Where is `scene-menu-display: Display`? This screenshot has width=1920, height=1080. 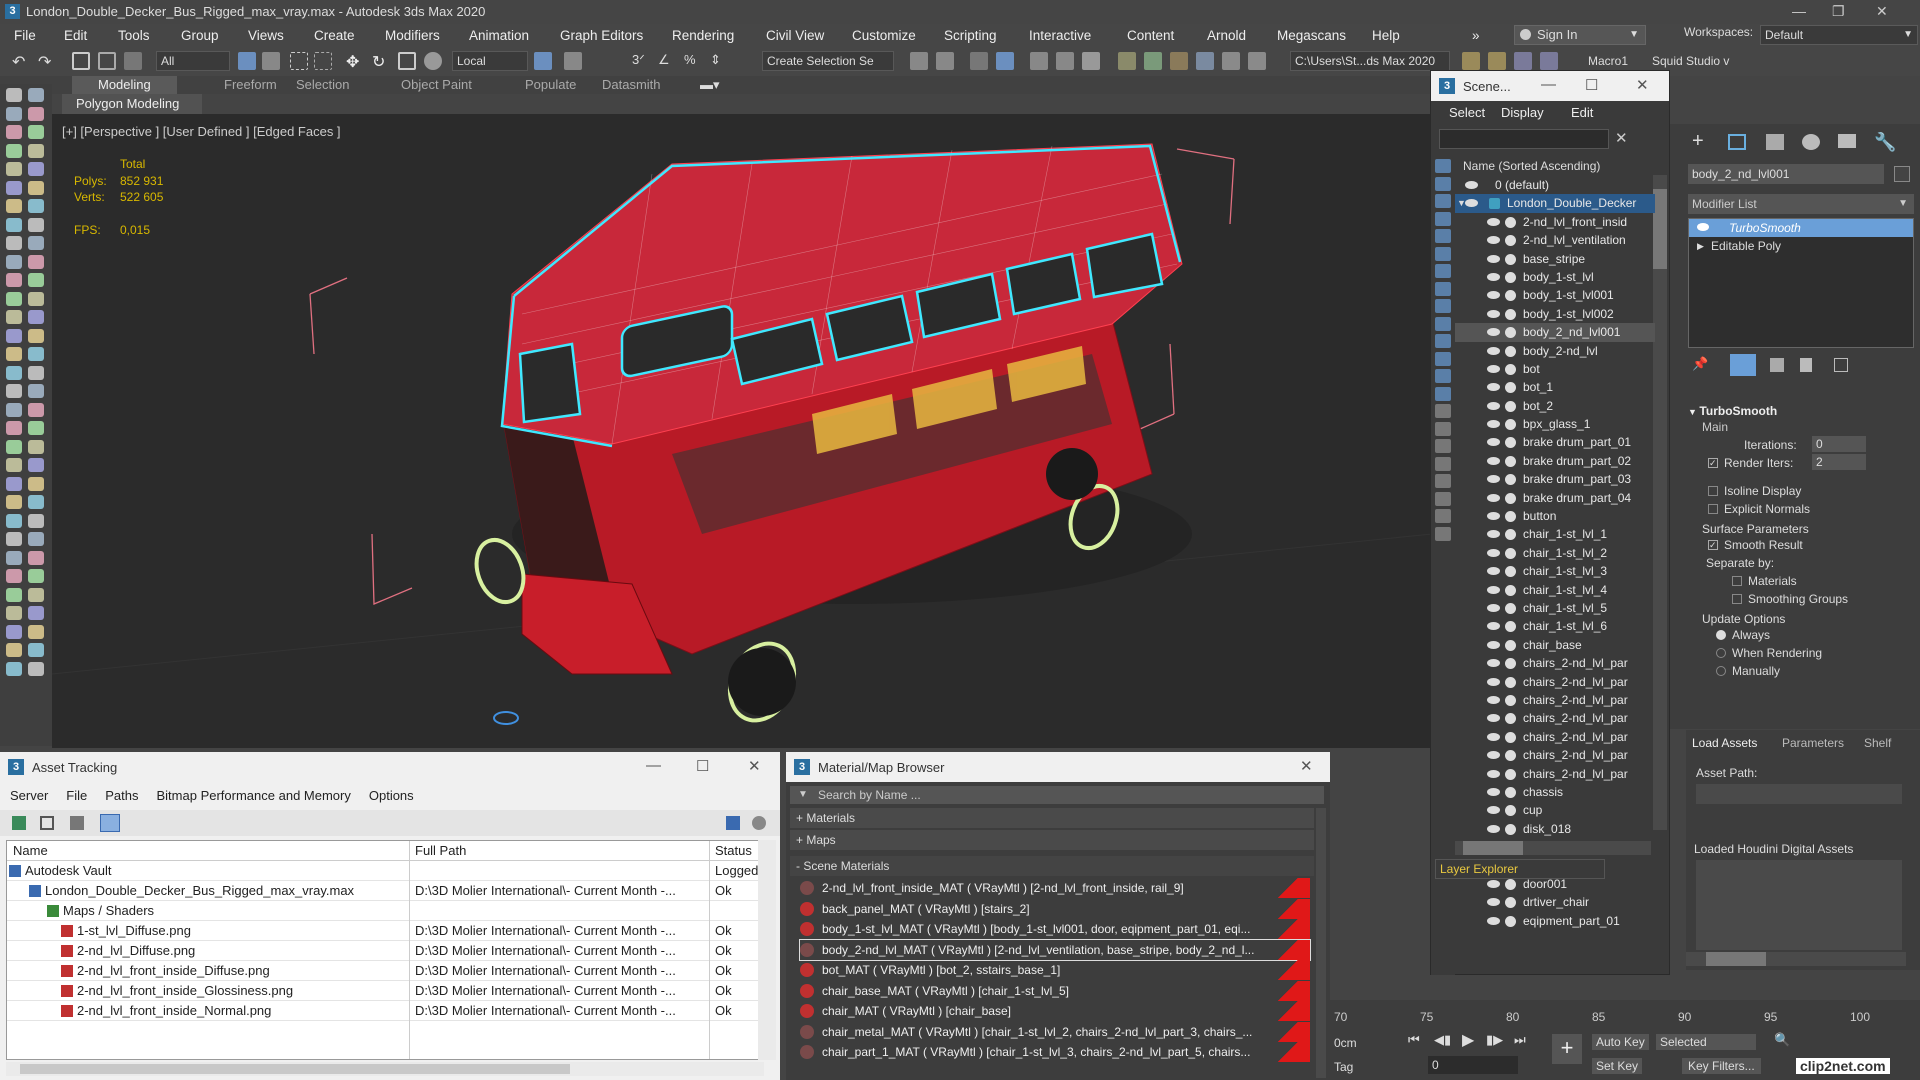
scene-menu-display: Display is located at coordinates (1522, 112).